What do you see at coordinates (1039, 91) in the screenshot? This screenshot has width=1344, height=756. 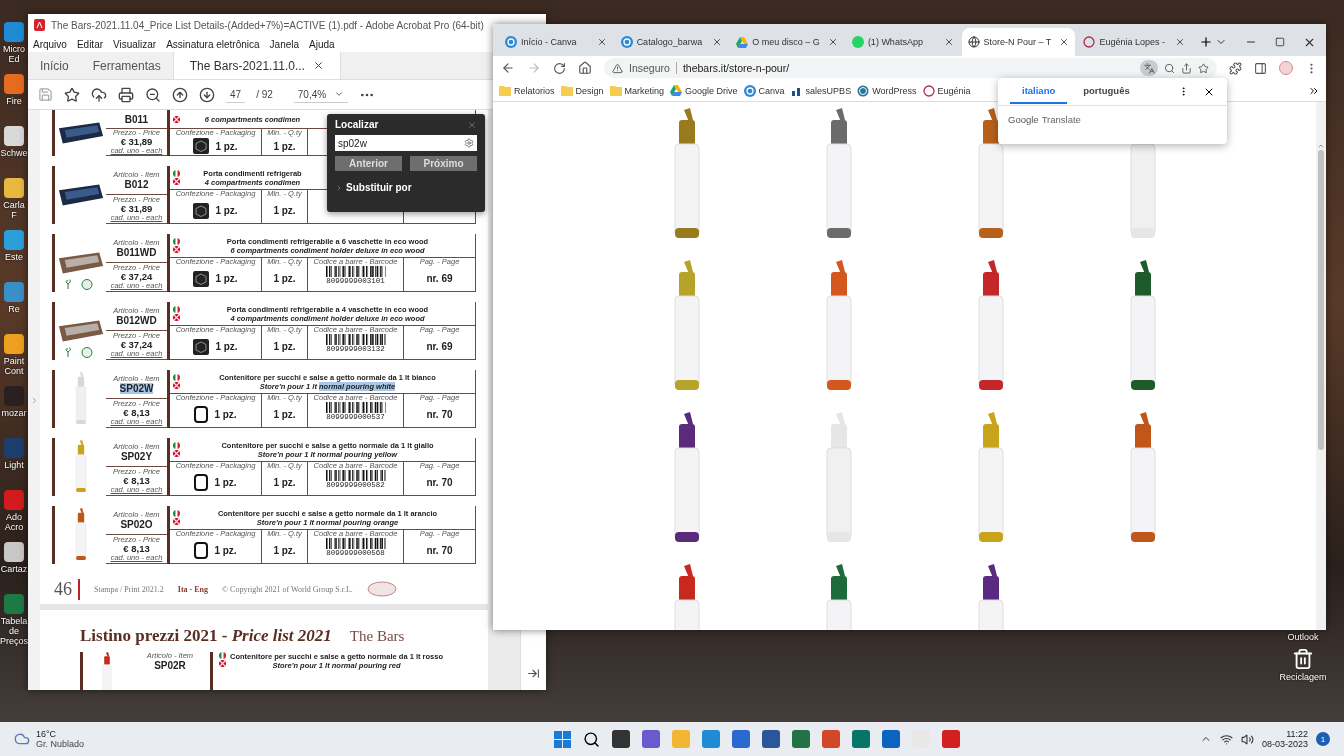 I see `language-tab: italiano` at bounding box center [1039, 91].